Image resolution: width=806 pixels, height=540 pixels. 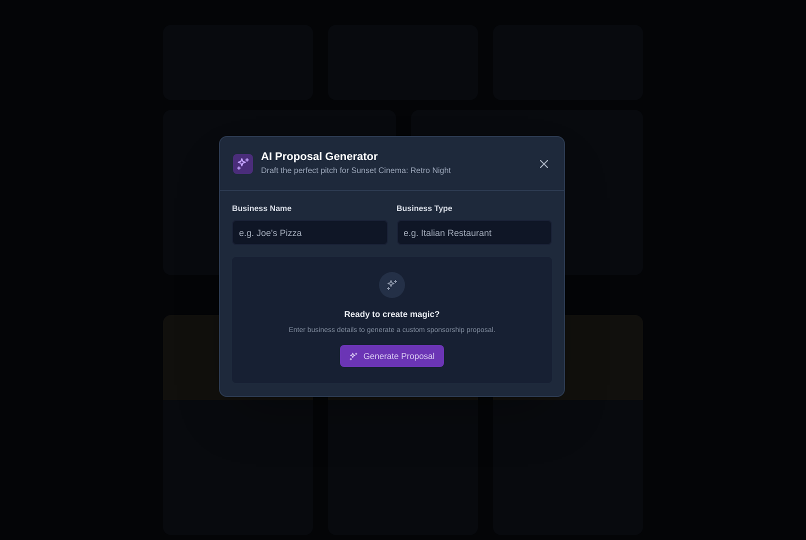 I want to click on text-field: e.g. Italian Restaurant, so click(x=474, y=232).